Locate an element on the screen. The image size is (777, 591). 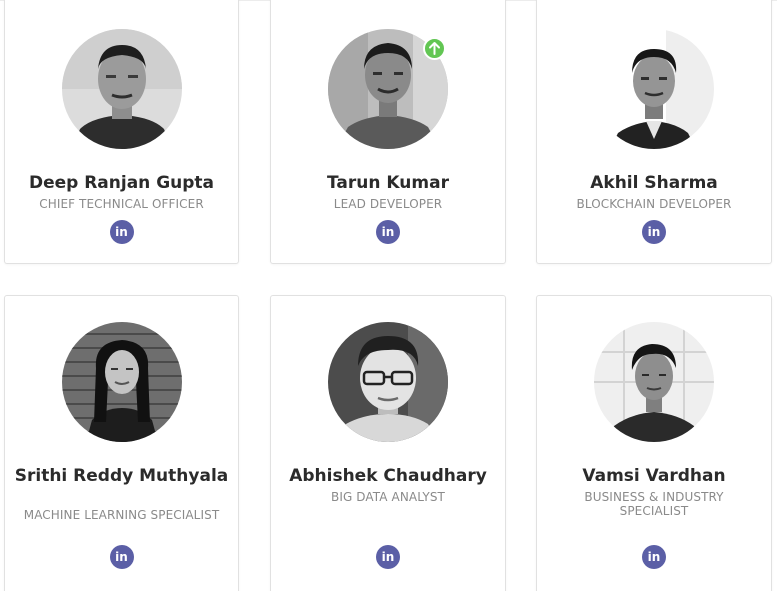
member-role: CHIEF TECHNICAL OFFICER is located at coordinates (121, 204).